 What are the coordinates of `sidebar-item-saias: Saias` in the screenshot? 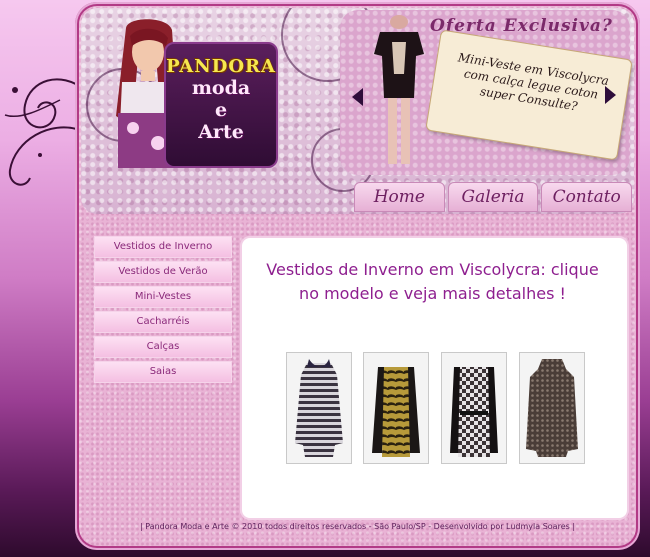 It's located at (163, 372).